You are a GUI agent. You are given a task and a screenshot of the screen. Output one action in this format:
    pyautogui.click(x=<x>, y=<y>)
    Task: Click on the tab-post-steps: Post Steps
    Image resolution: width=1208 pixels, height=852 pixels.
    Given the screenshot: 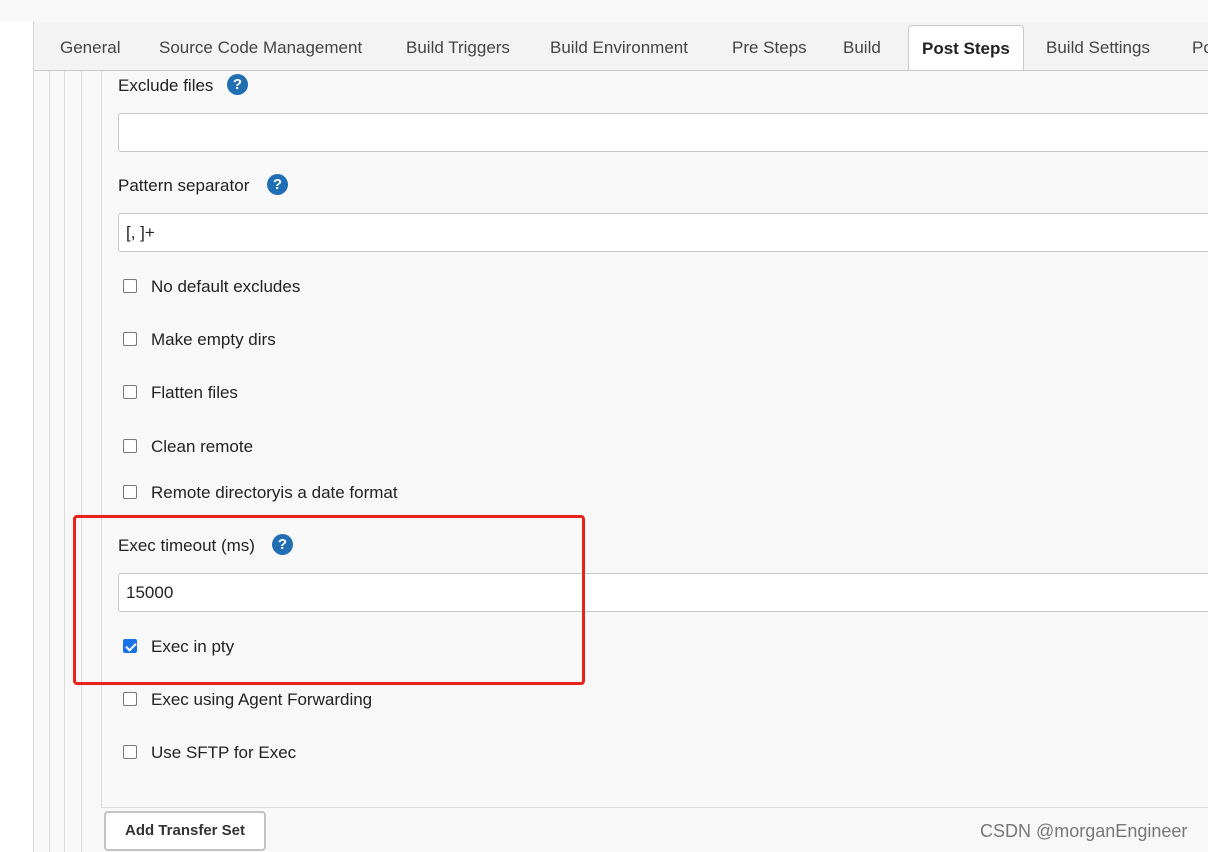 What is the action you would take?
    pyautogui.click(x=966, y=47)
    